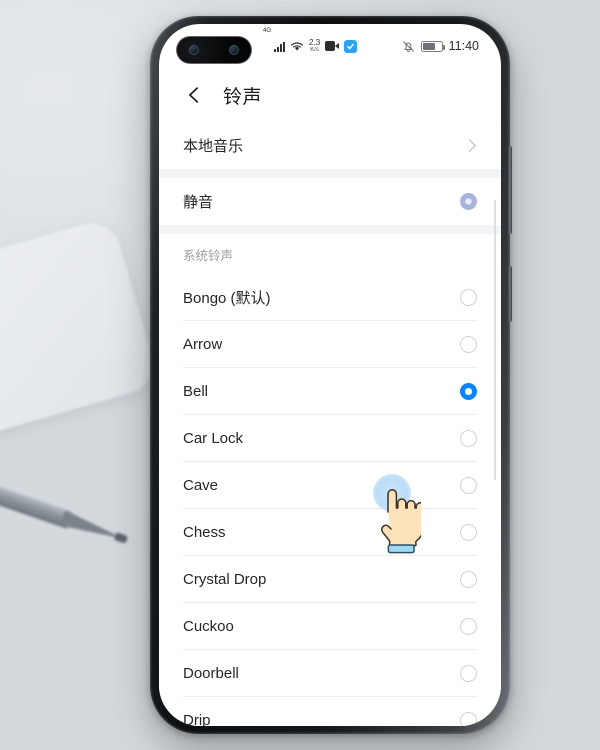  What do you see at coordinates (330, 579) in the screenshot?
I see `list-item-ringtone: Crystal Drop` at bounding box center [330, 579].